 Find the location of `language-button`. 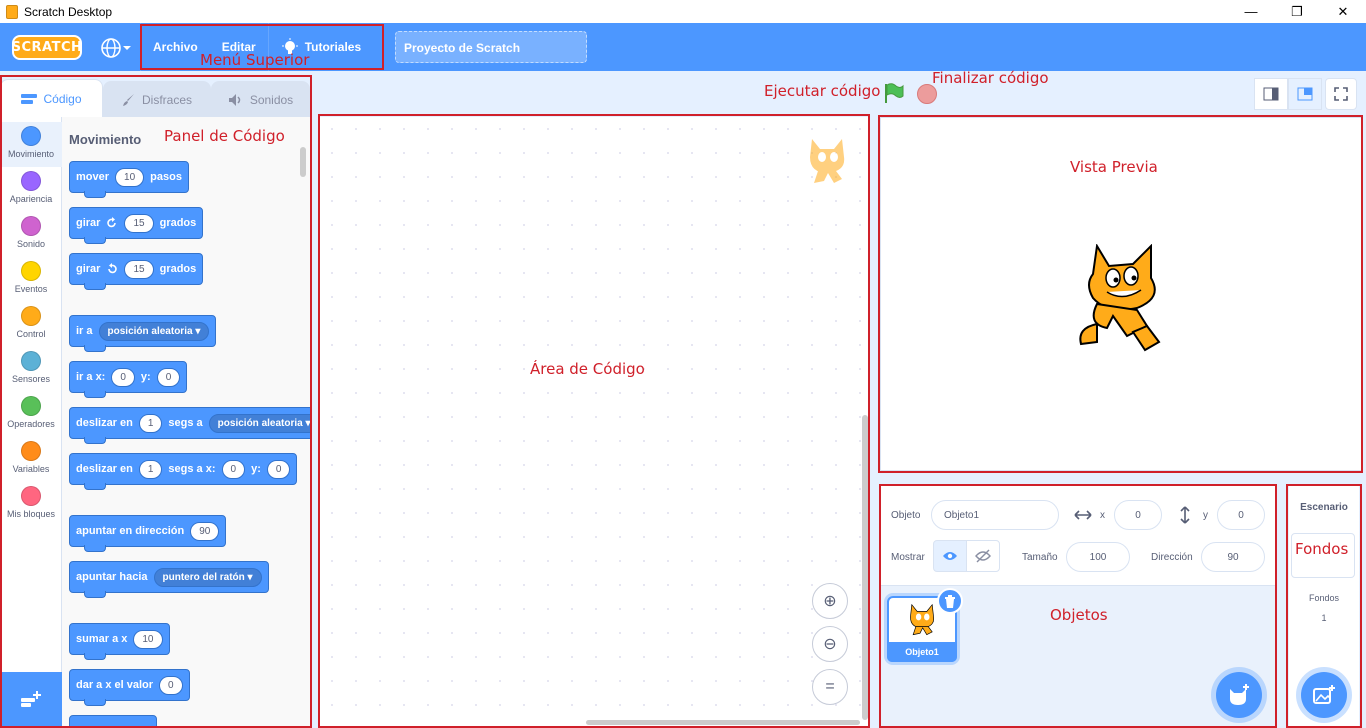

language-button is located at coordinates (118, 47).